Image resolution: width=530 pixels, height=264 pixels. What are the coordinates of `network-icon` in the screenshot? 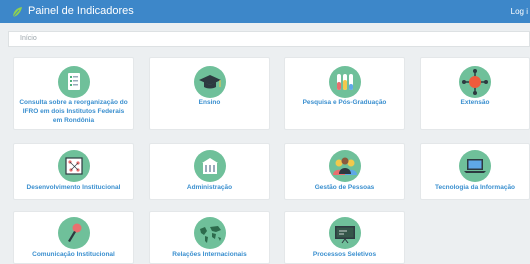 It's located at (475, 82).